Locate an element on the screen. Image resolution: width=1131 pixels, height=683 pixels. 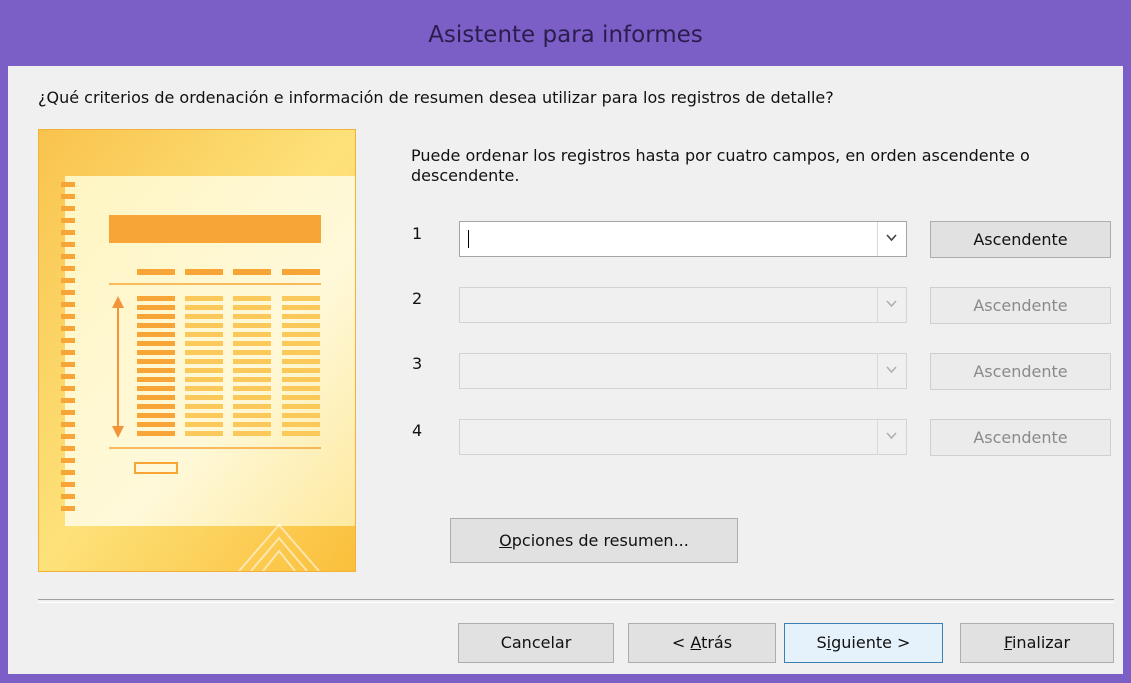
footer-separator is located at coordinates (576, 601).